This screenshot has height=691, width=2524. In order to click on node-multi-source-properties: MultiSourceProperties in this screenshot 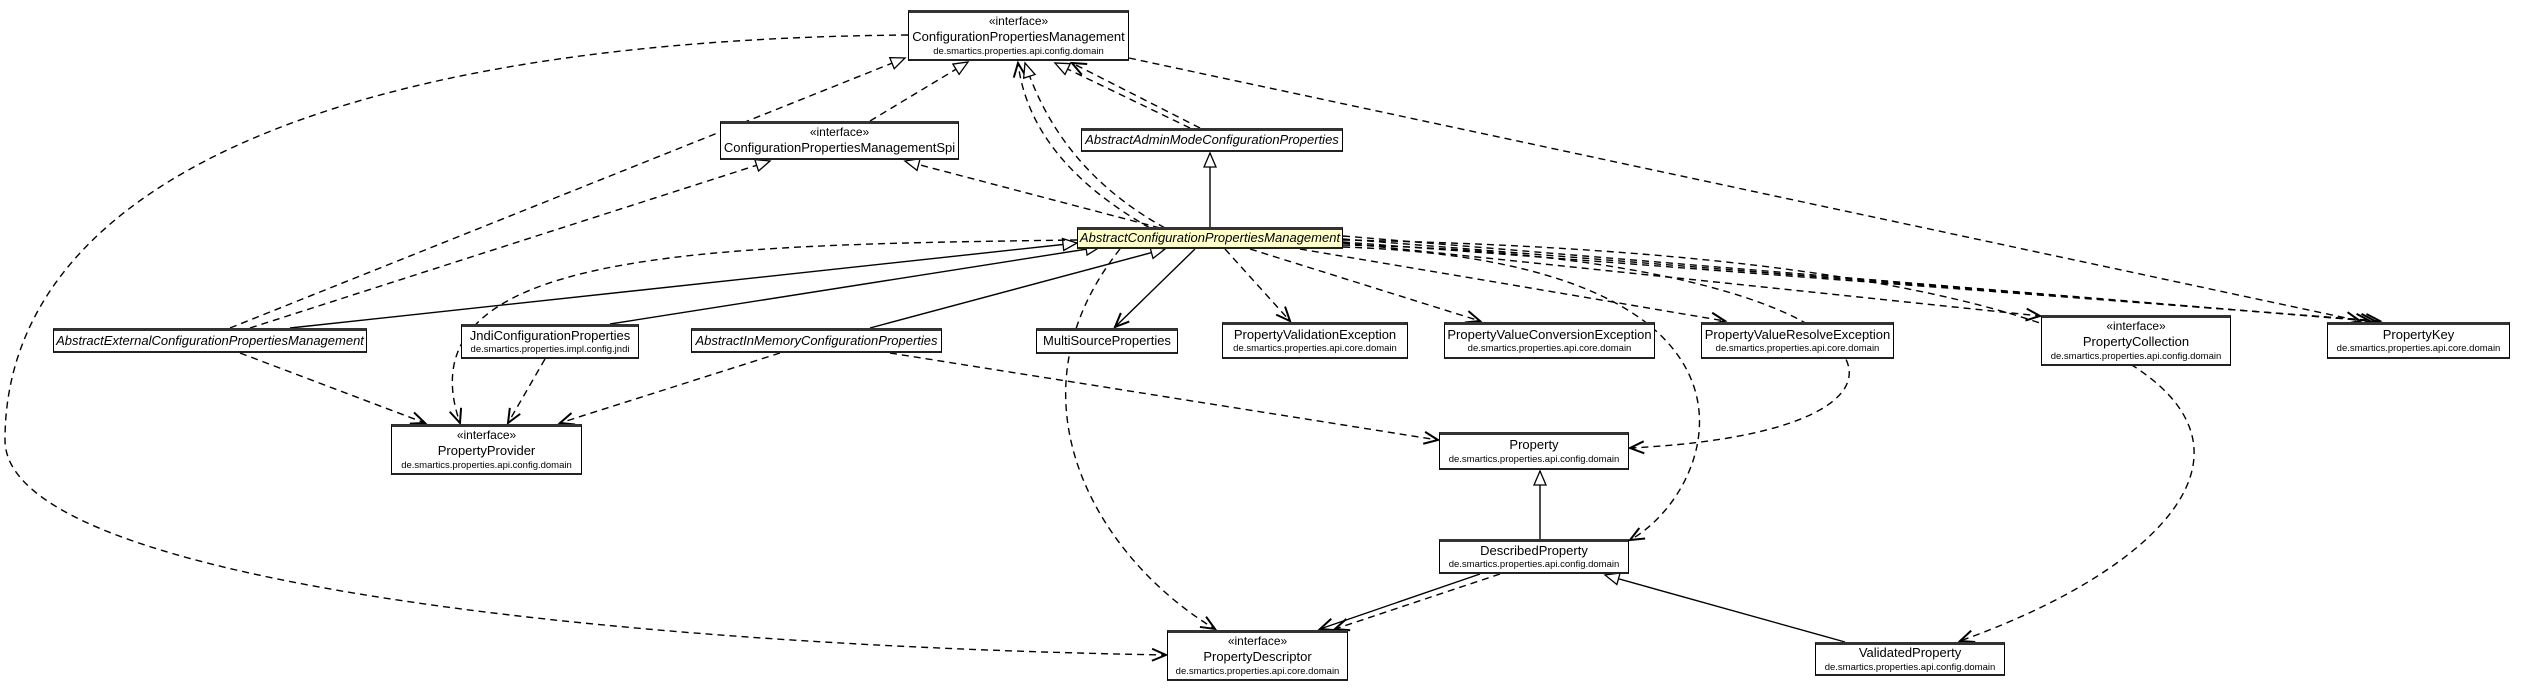, I will do `click(1107, 341)`.